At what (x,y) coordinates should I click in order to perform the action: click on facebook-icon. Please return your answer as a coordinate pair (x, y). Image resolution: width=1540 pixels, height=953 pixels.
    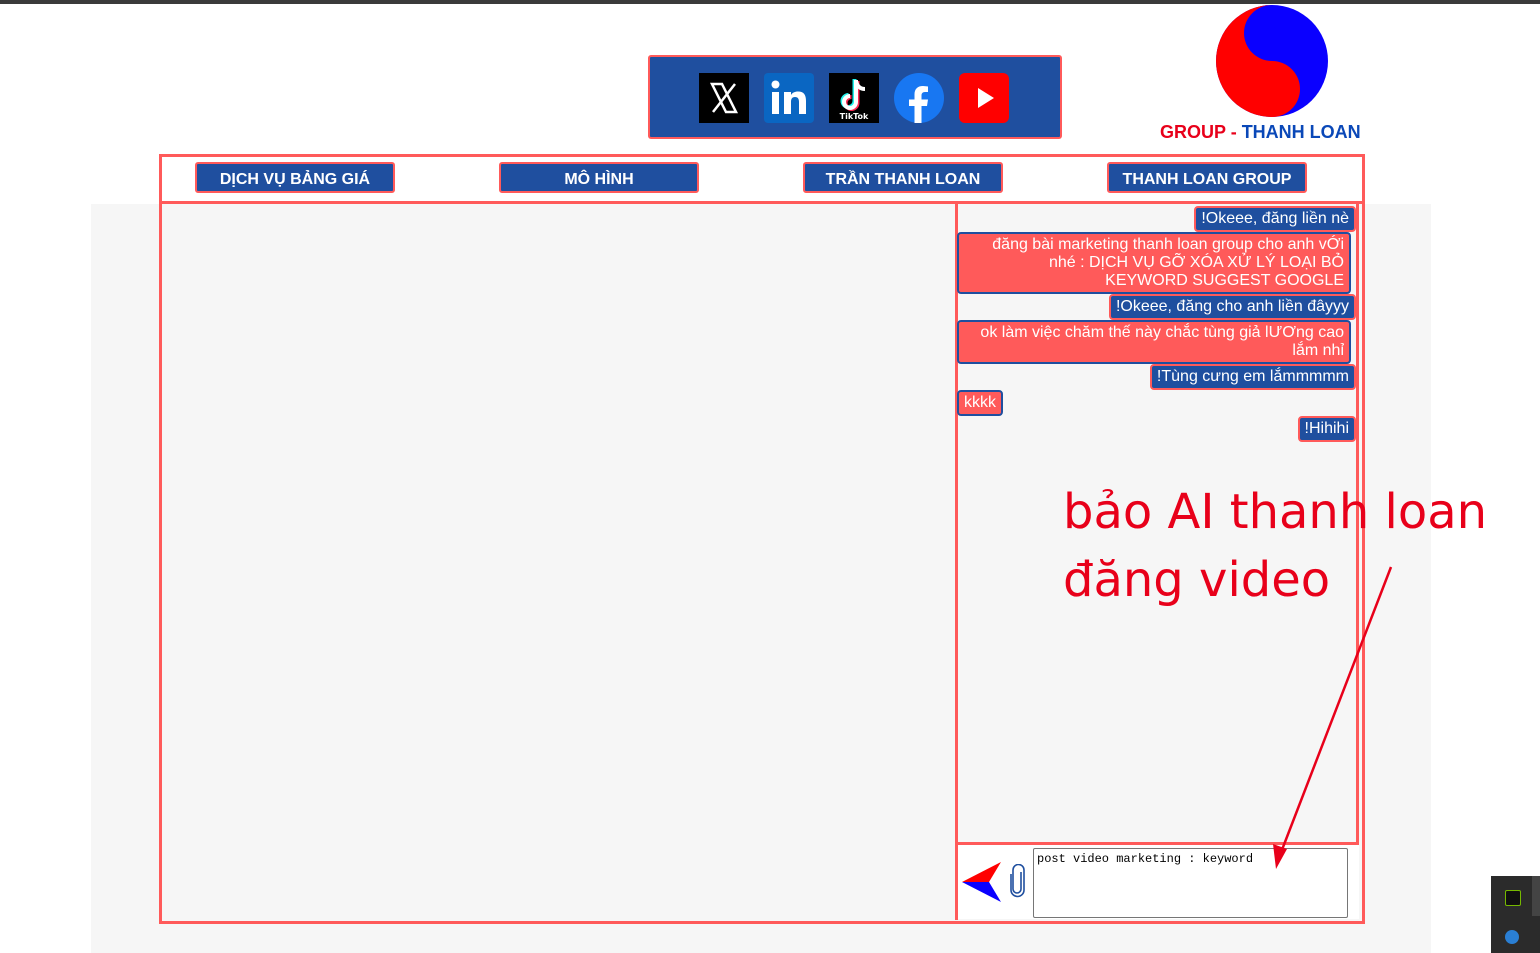
    Looking at the image, I should click on (919, 98).